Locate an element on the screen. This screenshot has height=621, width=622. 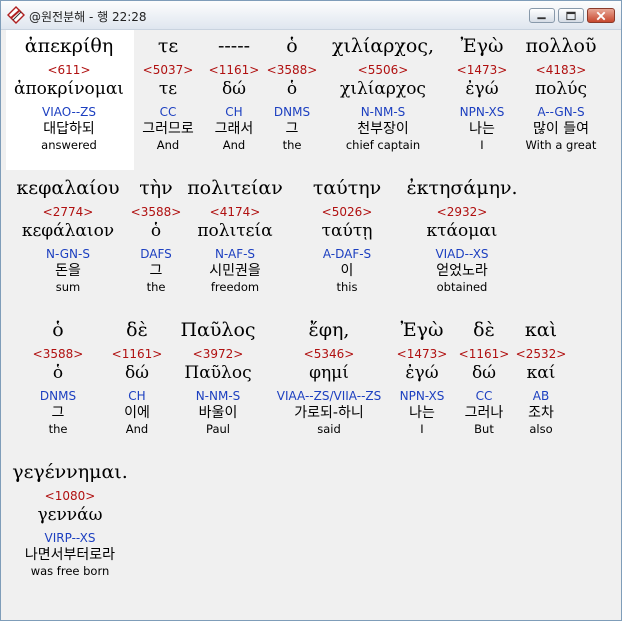
morphology-code: A-DAF-S is located at coordinates (347, 254).